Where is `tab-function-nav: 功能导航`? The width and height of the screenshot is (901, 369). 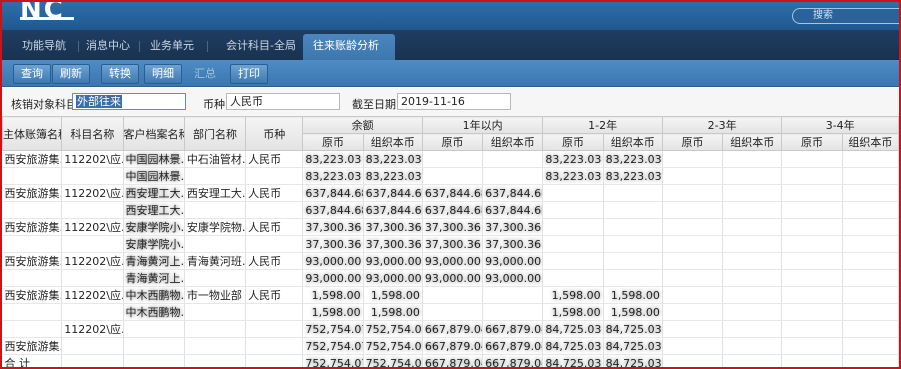
tab-function-nav: 功能导航 is located at coordinates (44, 47).